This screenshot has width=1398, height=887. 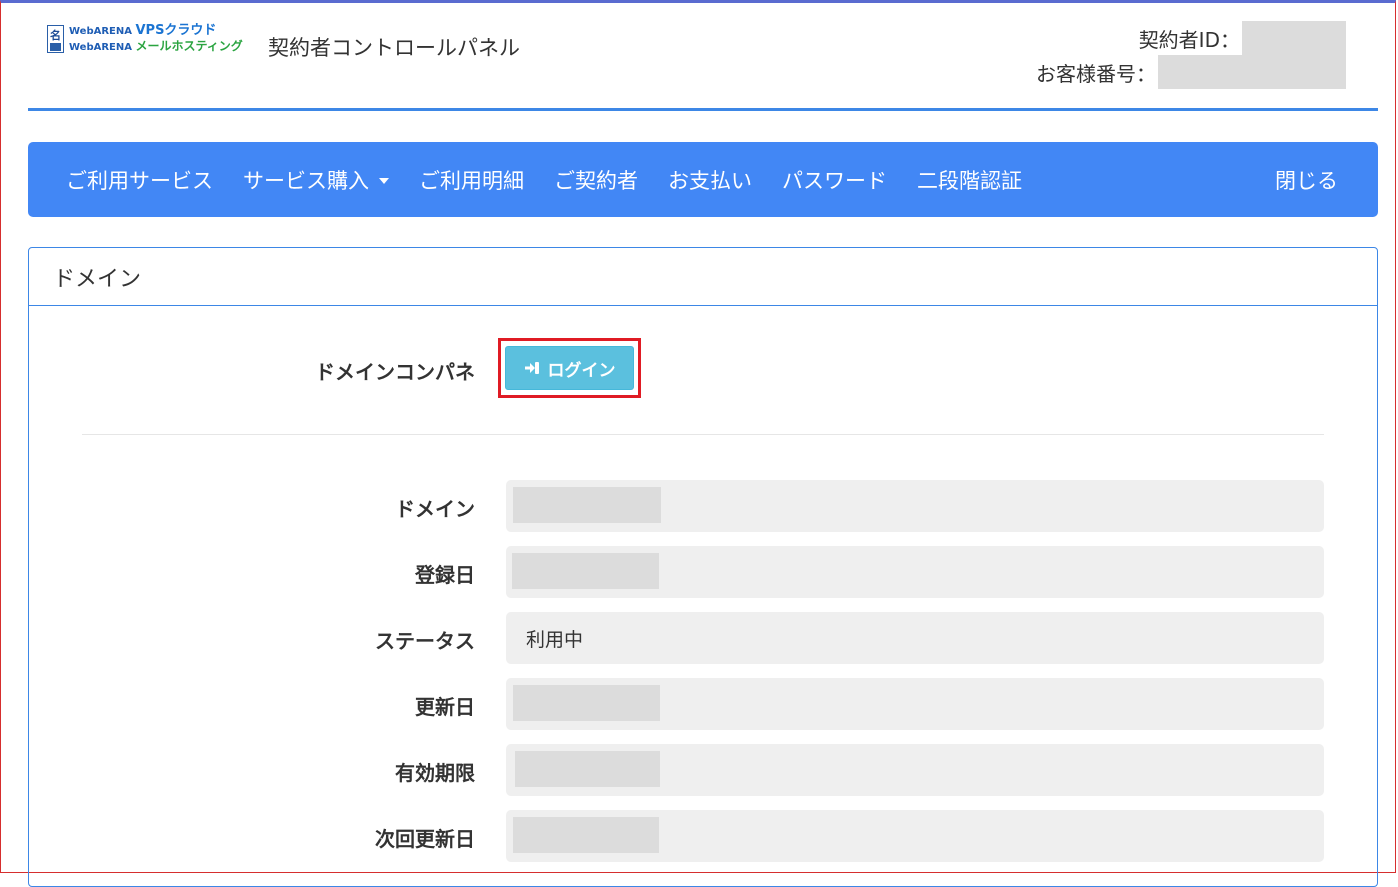 What do you see at coordinates (1189, 39) in the screenshot?
I see `contract-id-label: 契約者ID：` at bounding box center [1189, 39].